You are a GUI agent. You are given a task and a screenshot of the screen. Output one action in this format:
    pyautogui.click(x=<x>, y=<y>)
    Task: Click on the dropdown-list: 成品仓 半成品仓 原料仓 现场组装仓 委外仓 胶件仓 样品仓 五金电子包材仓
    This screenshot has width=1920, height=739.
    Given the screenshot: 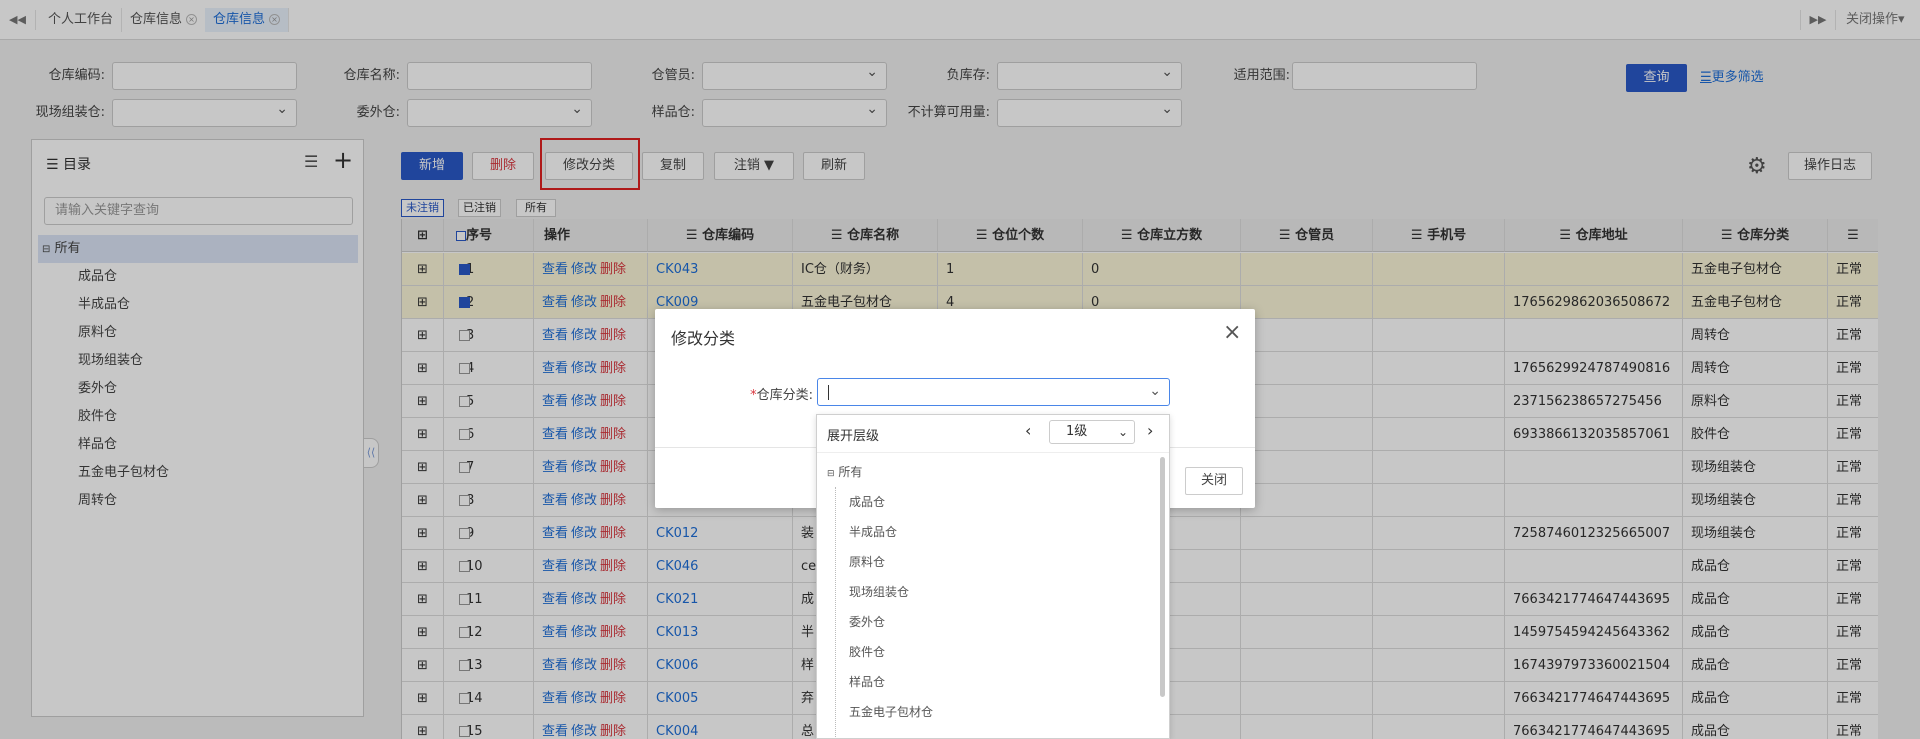 What is the action you would take?
    pyautogui.click(x=891, y=607)
    